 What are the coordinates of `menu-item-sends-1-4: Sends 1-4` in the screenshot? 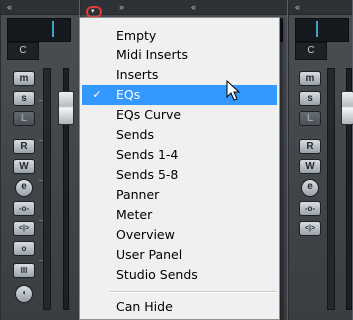 It's located at (179, 155).